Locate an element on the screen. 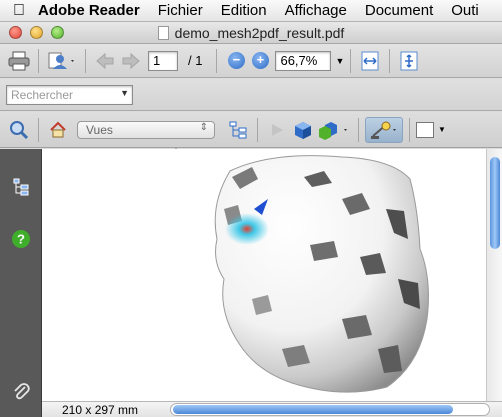  paperclip-icon is located at coordinates (22, 391).